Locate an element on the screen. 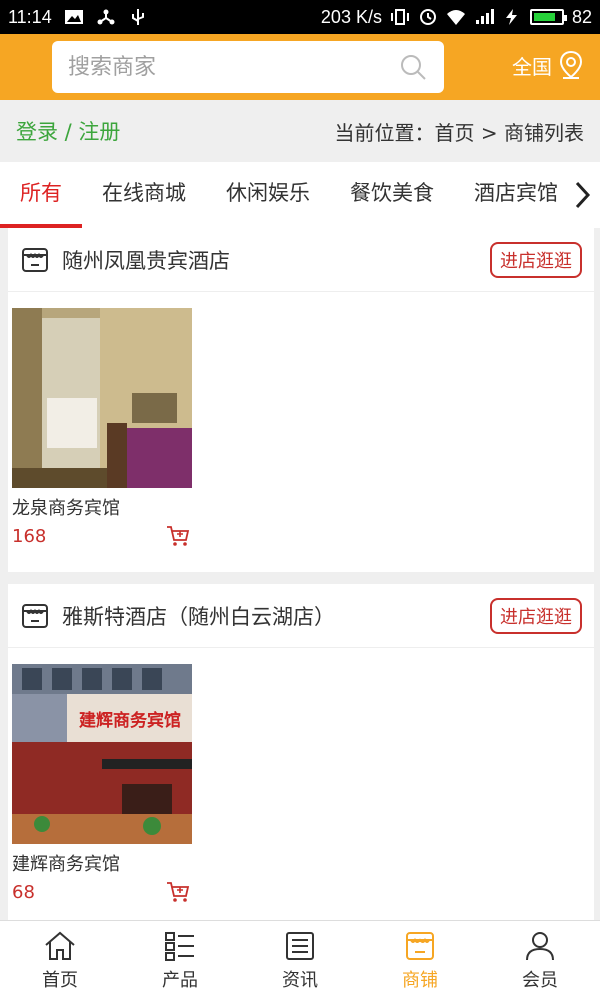 Image resolution: width=600 pixels, height=1000 pixels. nav-stores: 商铺 is located at coordinates (420, 960).